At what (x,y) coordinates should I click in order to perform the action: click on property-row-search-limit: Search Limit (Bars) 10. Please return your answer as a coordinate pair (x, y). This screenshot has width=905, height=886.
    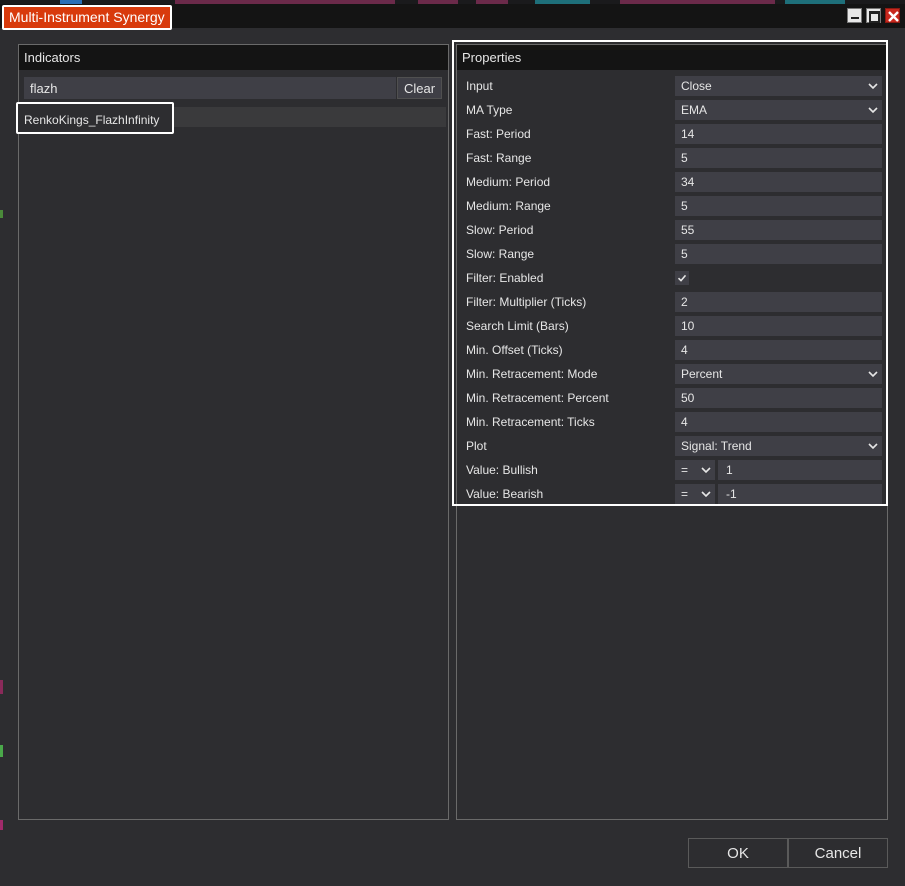
    Looking at the image, I should click on (672, 326).